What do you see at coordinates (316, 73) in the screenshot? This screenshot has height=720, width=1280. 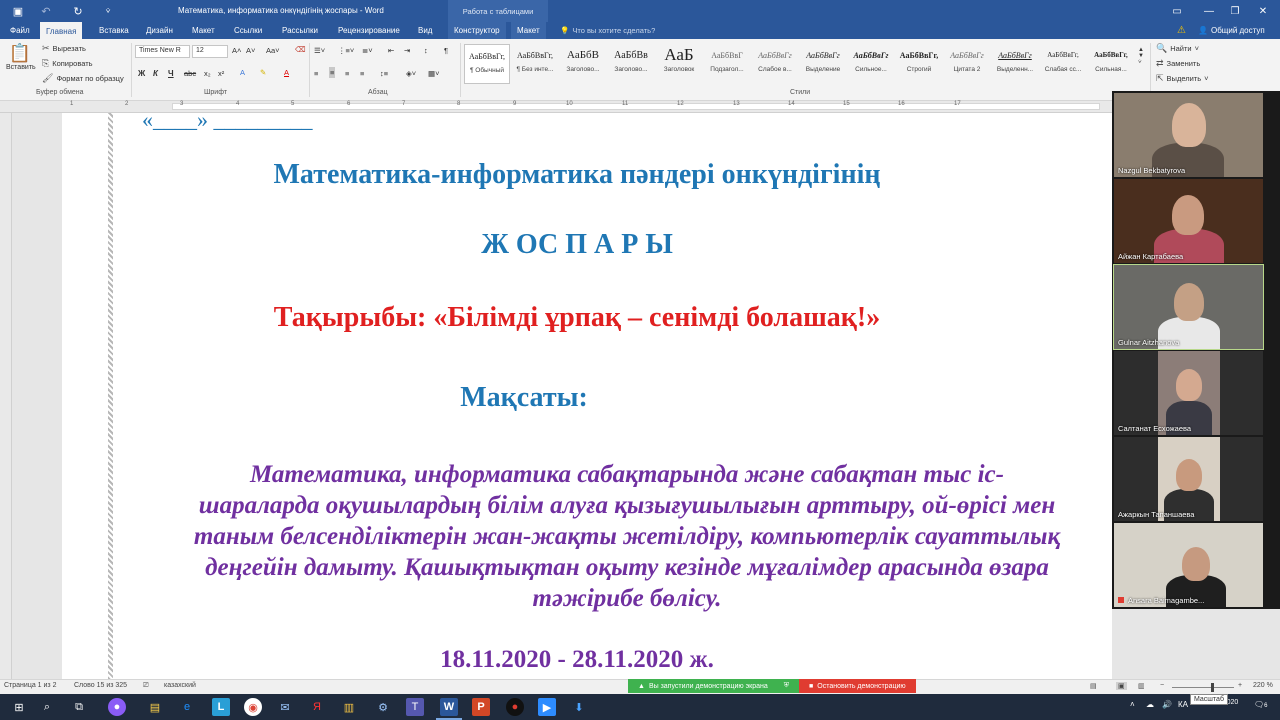 I see `align-left-icon: ≡` at bounding box center [316, 73].